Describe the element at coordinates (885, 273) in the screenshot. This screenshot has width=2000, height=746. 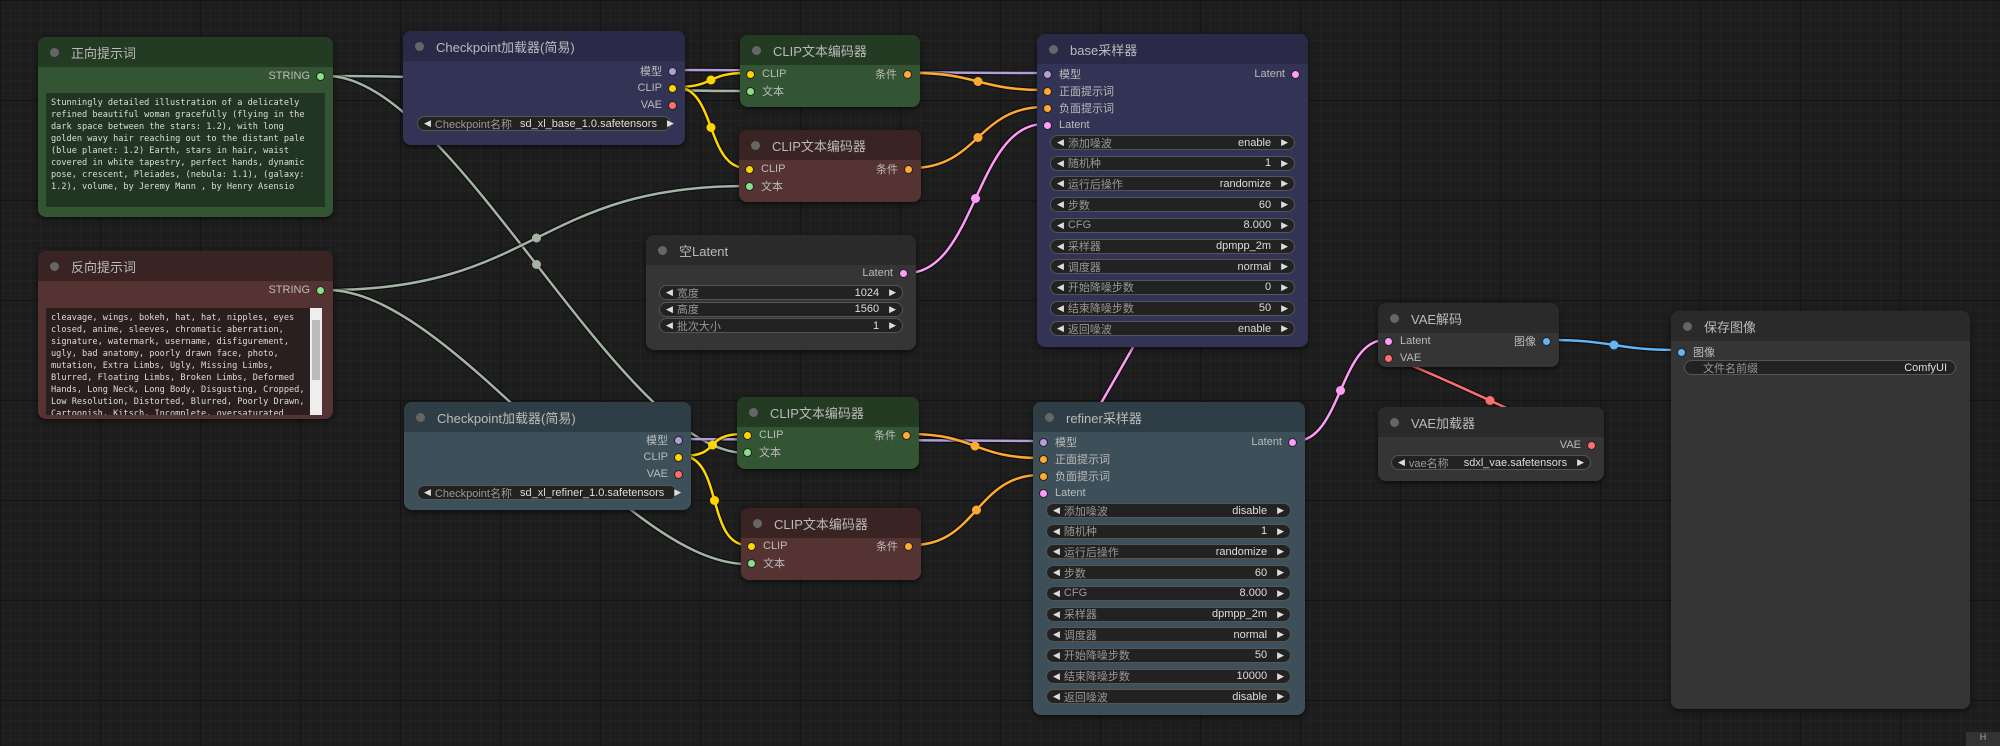
I see `output-slot-latent: Latent` at that location.